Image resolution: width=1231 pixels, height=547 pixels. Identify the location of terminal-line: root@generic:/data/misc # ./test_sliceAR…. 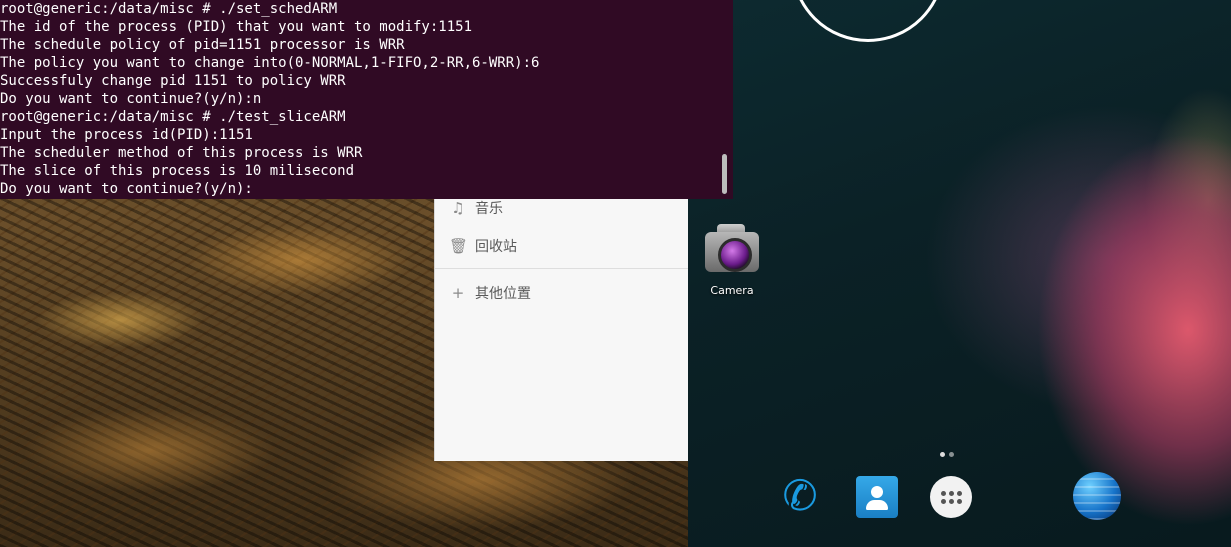
(173, 117).